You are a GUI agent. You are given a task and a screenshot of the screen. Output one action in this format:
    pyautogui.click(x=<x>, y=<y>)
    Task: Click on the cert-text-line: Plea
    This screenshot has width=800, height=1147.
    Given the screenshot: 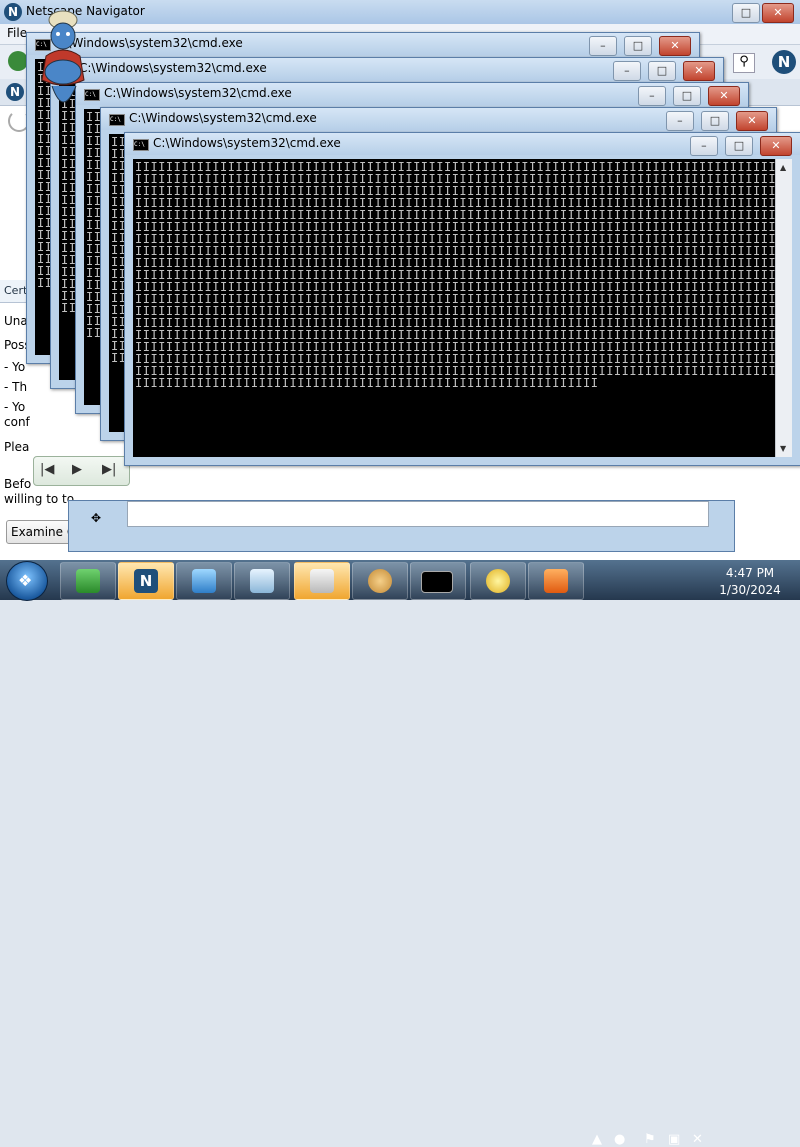 What is the action you would take?
    pyautogui.click(x=17, y=447)
    